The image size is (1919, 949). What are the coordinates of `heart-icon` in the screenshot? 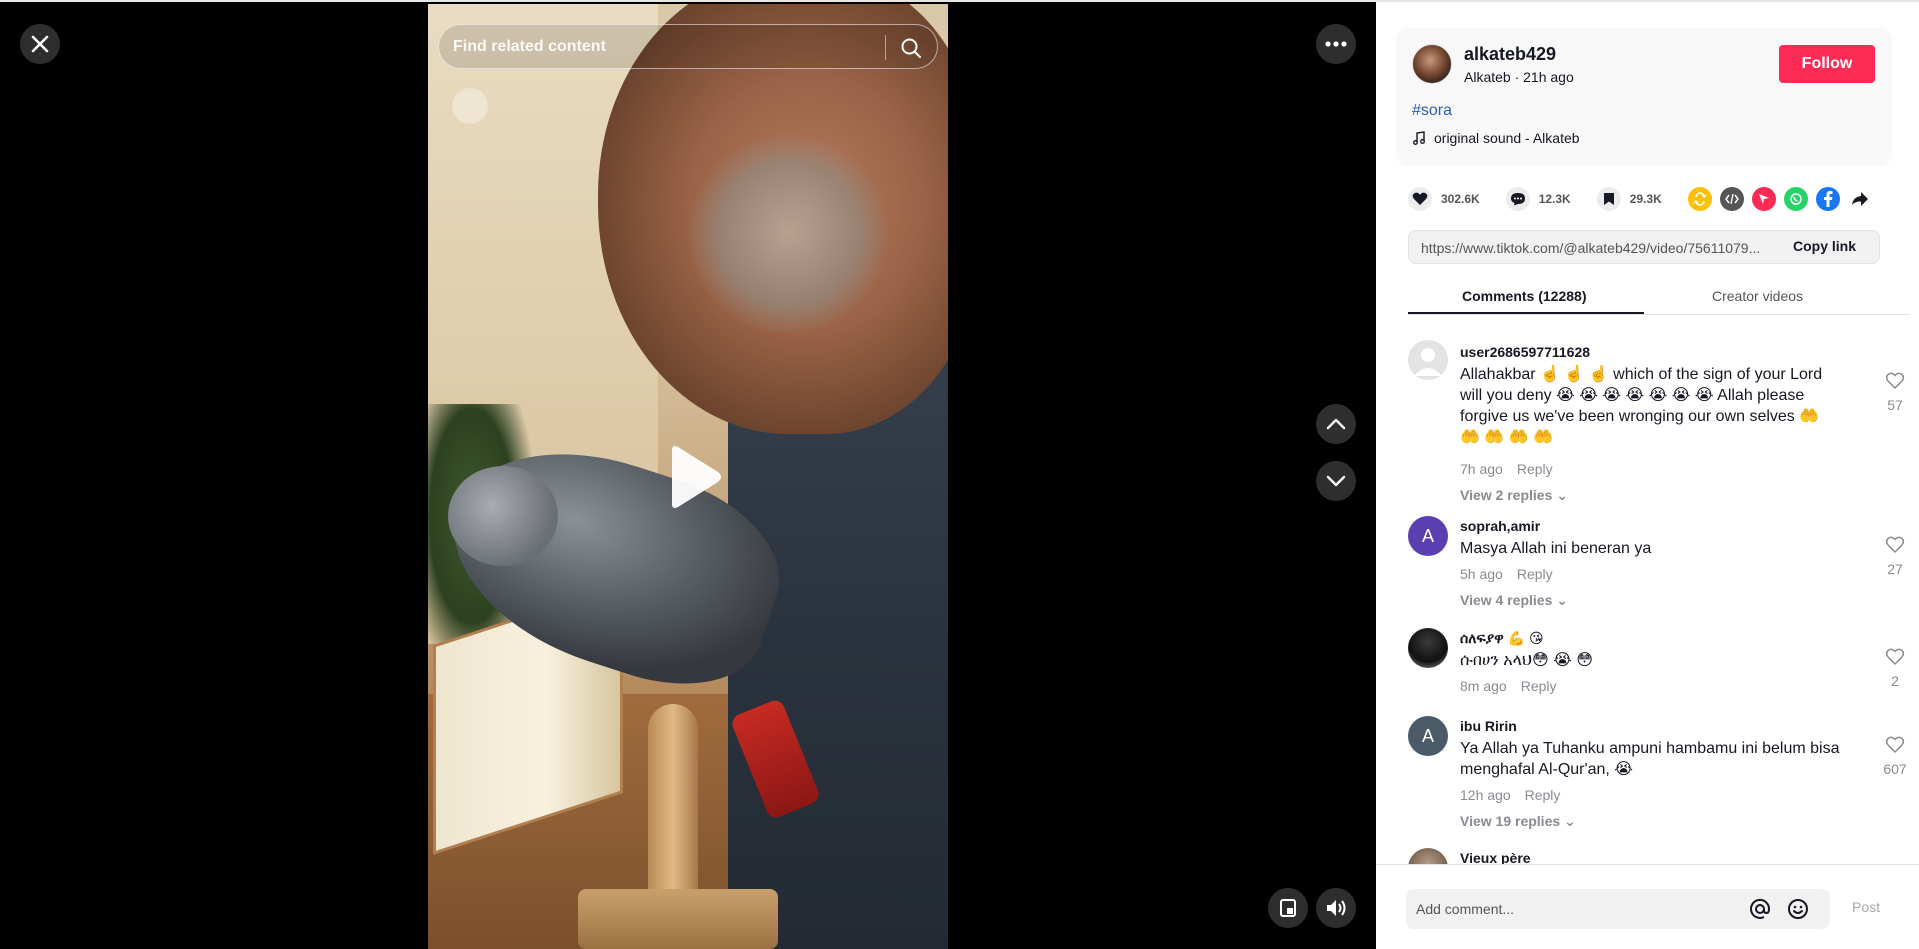 It's located at (1420, 199).